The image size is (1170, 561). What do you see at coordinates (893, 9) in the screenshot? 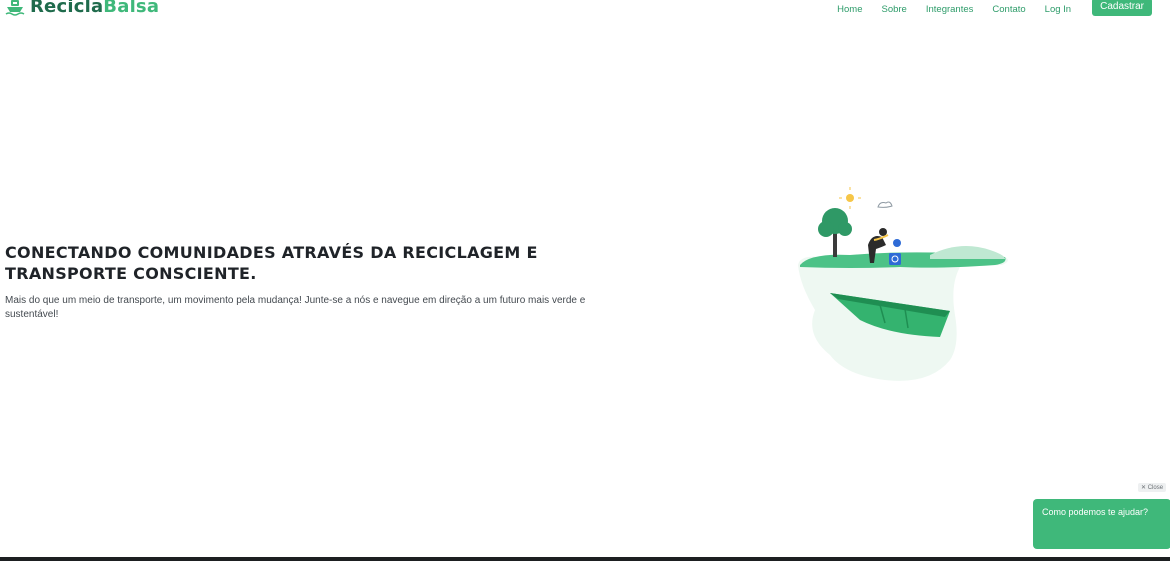
I see `nav-sobre: Sobre` at bounding box center [893, 9].